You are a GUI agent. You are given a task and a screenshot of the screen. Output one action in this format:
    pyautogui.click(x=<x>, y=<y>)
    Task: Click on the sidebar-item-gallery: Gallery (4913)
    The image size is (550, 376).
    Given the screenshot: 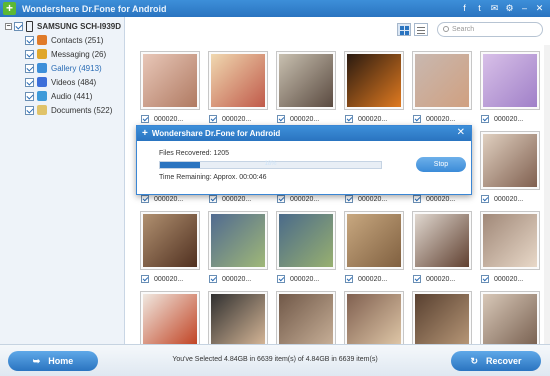 What is the action you would take?
    pyautogui.click(x=63, y=68)
    